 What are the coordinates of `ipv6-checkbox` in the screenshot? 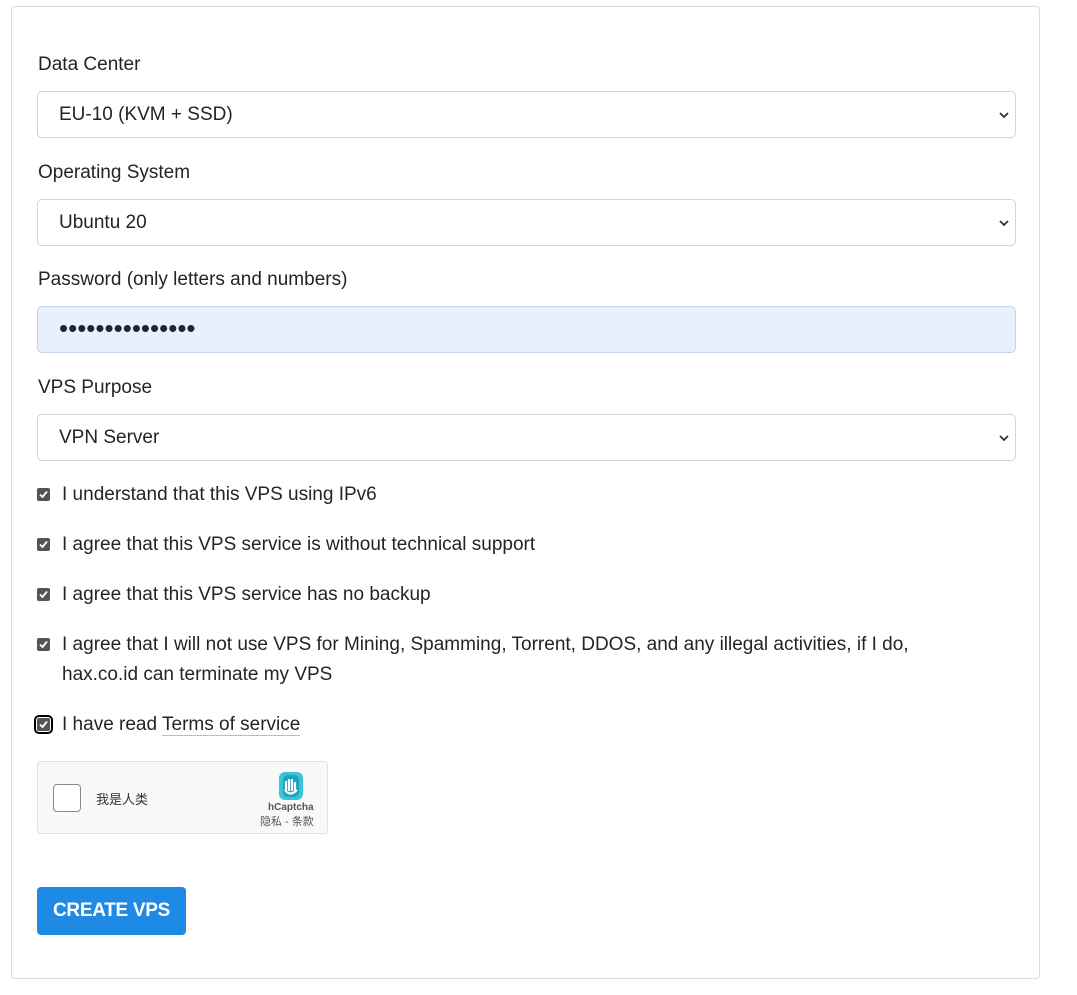 It's located at (43, 494).